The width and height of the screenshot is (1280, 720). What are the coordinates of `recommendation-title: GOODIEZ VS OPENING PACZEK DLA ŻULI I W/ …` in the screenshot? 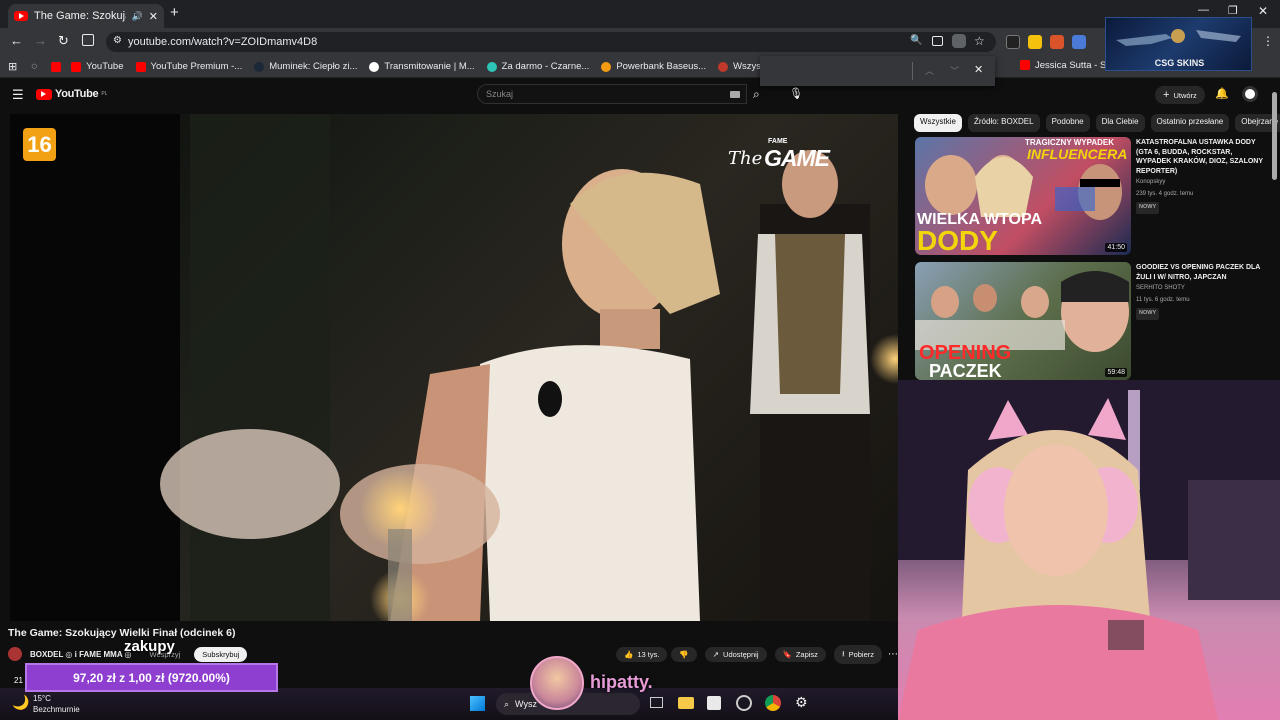 It's located at (1200, 272).